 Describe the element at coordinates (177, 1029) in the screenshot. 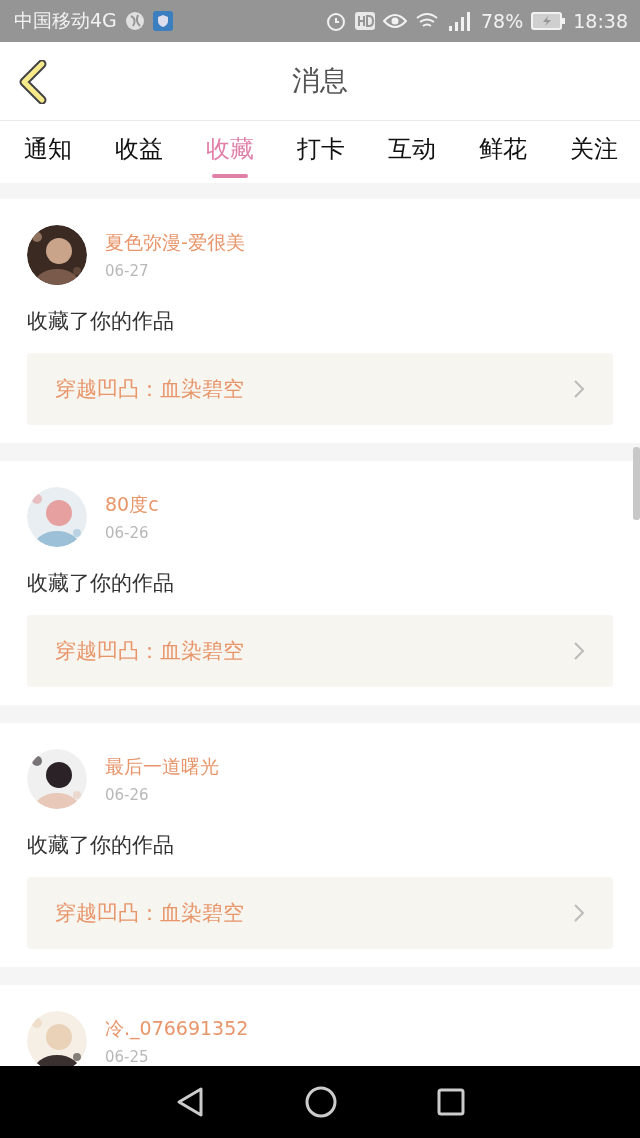

I see `user-name: 冷._076691352` at that location.